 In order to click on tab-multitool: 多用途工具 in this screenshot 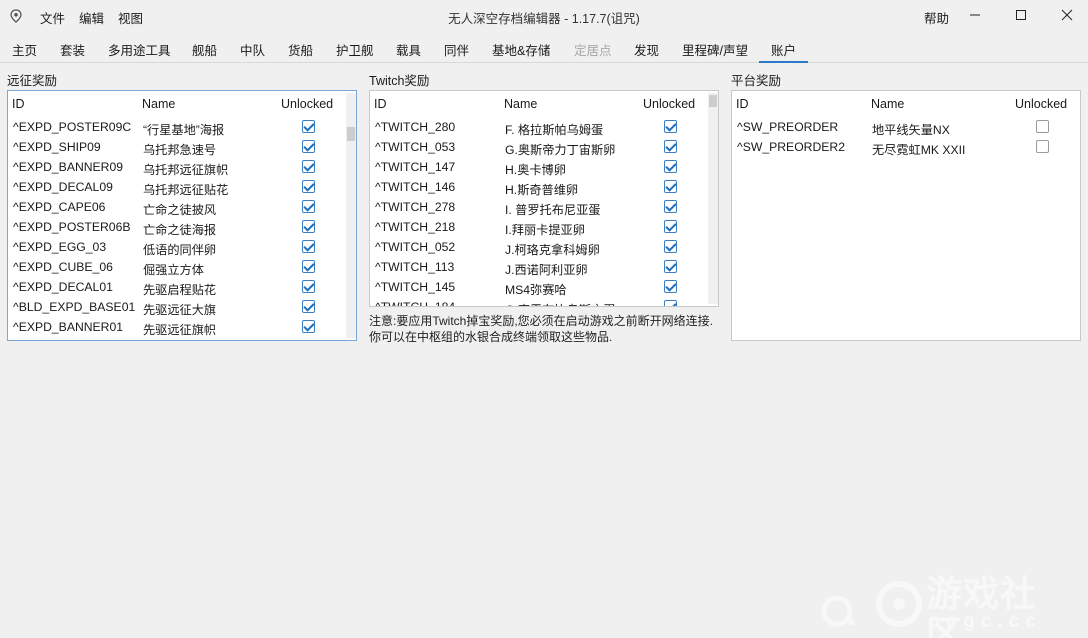, I will do `click(139, 49)`.